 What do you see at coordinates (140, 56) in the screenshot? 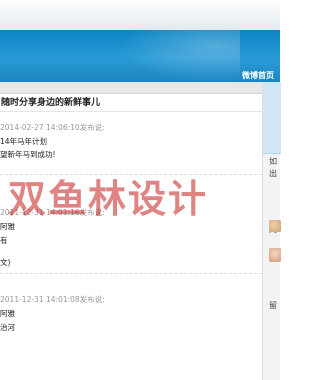
I see `header-banner: 微博首页` at bounding box center [140, 56].